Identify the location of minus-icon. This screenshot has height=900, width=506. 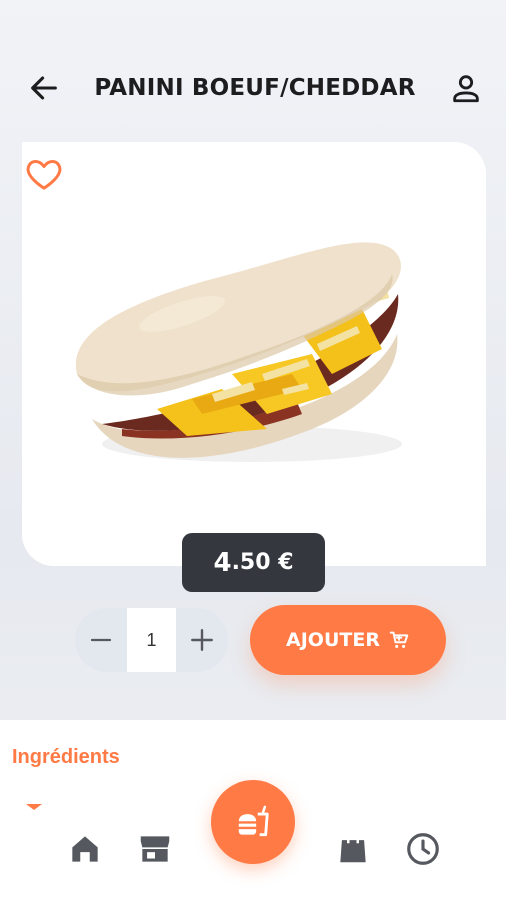
(101, 640).